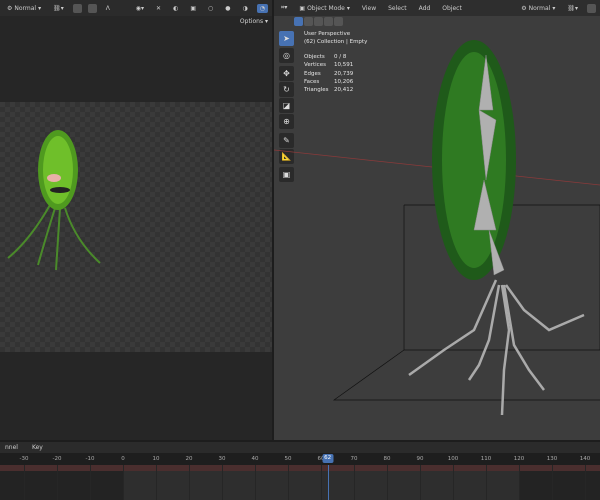 This screenshot has width=600, height=500. Describe the element at coordinates (123, 459) in the screenshot. I see `frame-tick-label: 0` at that location.